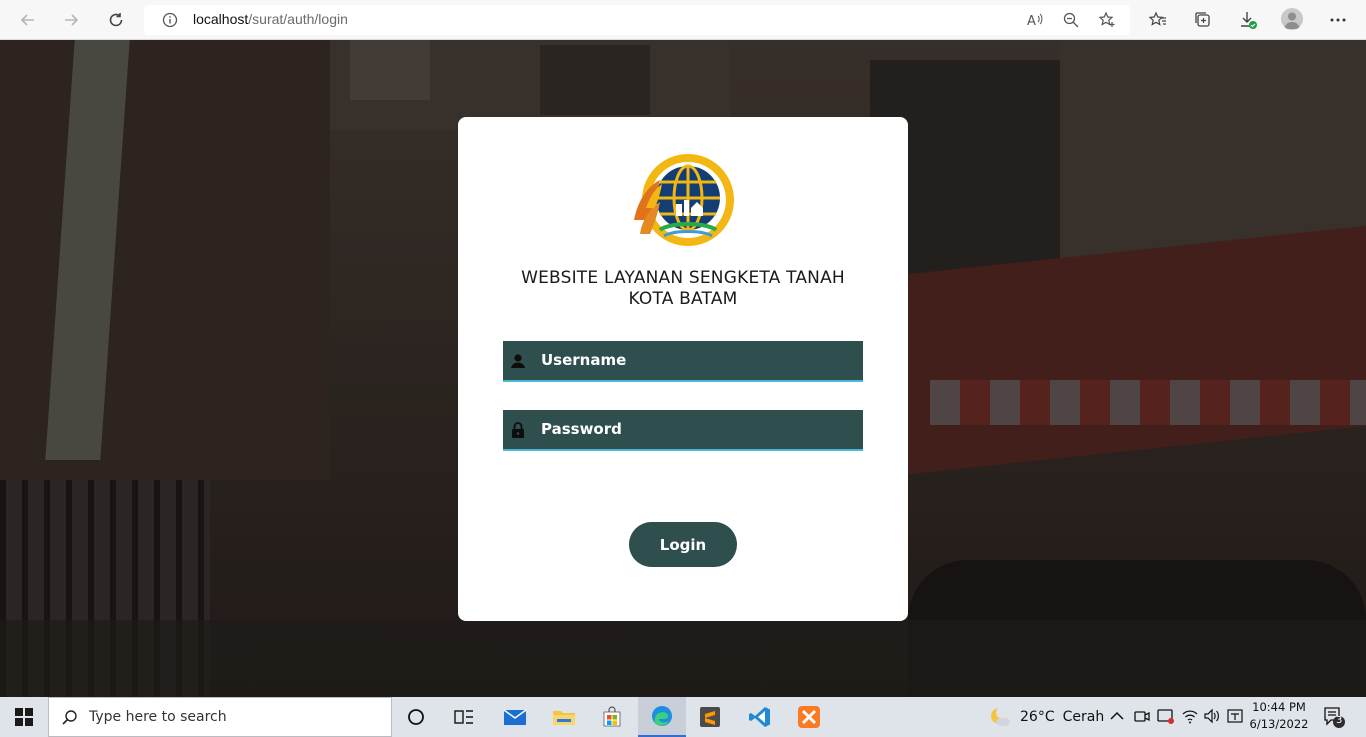 The height and width of the screenshot is (737, 1366). I want to click on ministry-logo, so click(684, 200).